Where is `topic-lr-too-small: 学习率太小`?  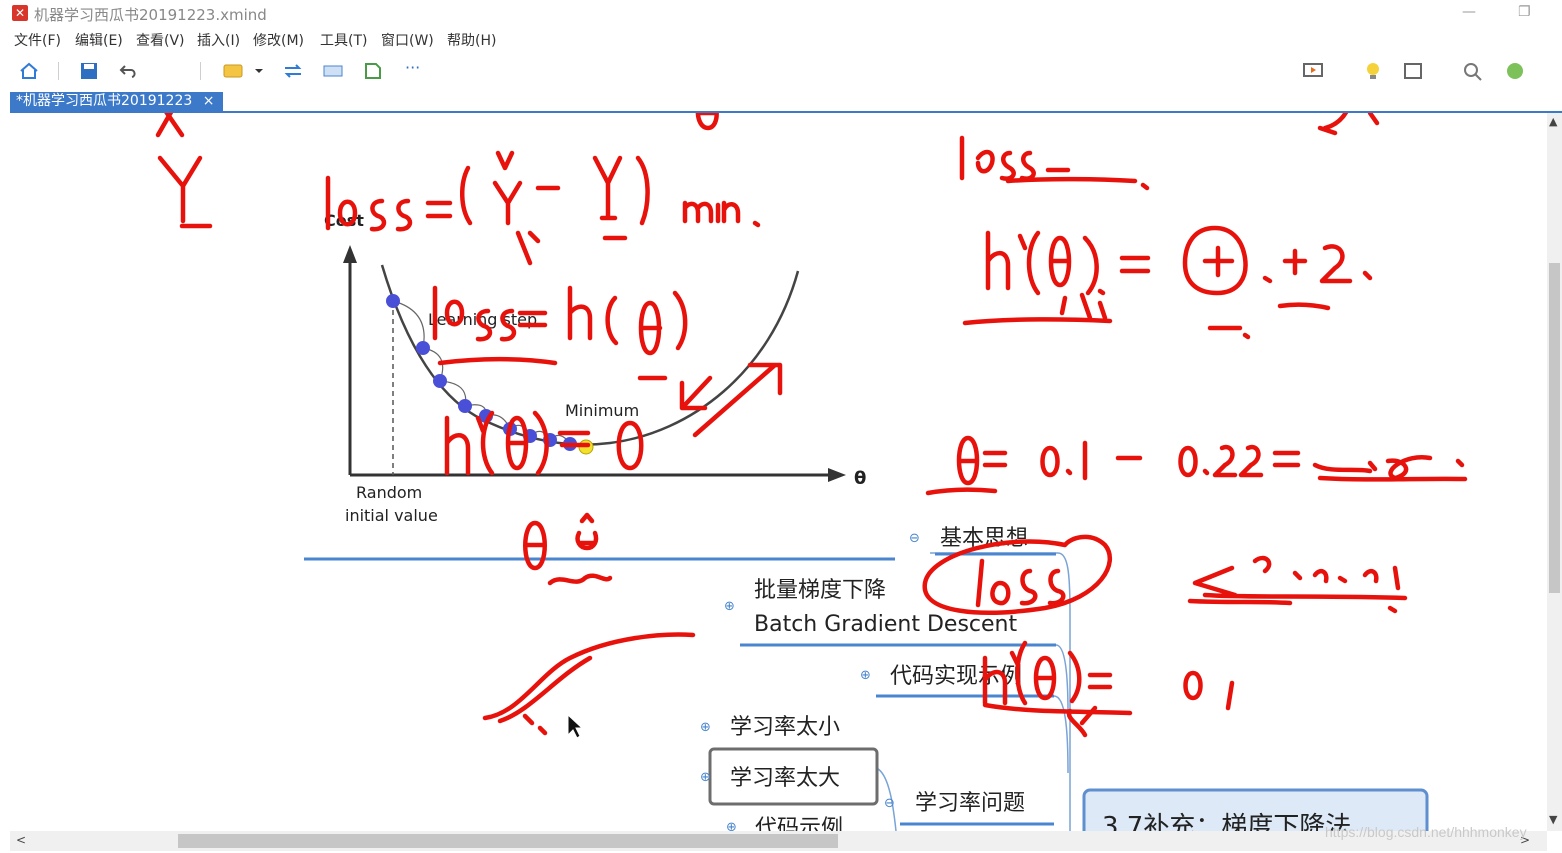 topic-lr-too-small: 学习率太小 is located at coordinates (785, 727).